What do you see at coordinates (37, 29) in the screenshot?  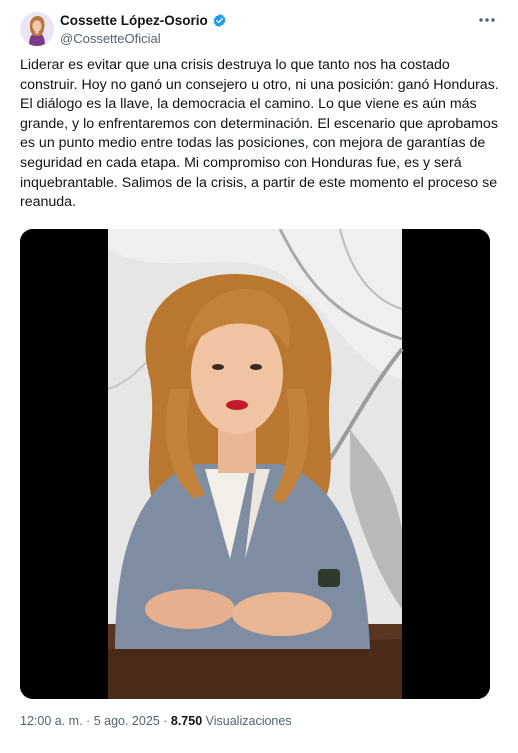 I see `avatar` at bounding box center [37, 29].